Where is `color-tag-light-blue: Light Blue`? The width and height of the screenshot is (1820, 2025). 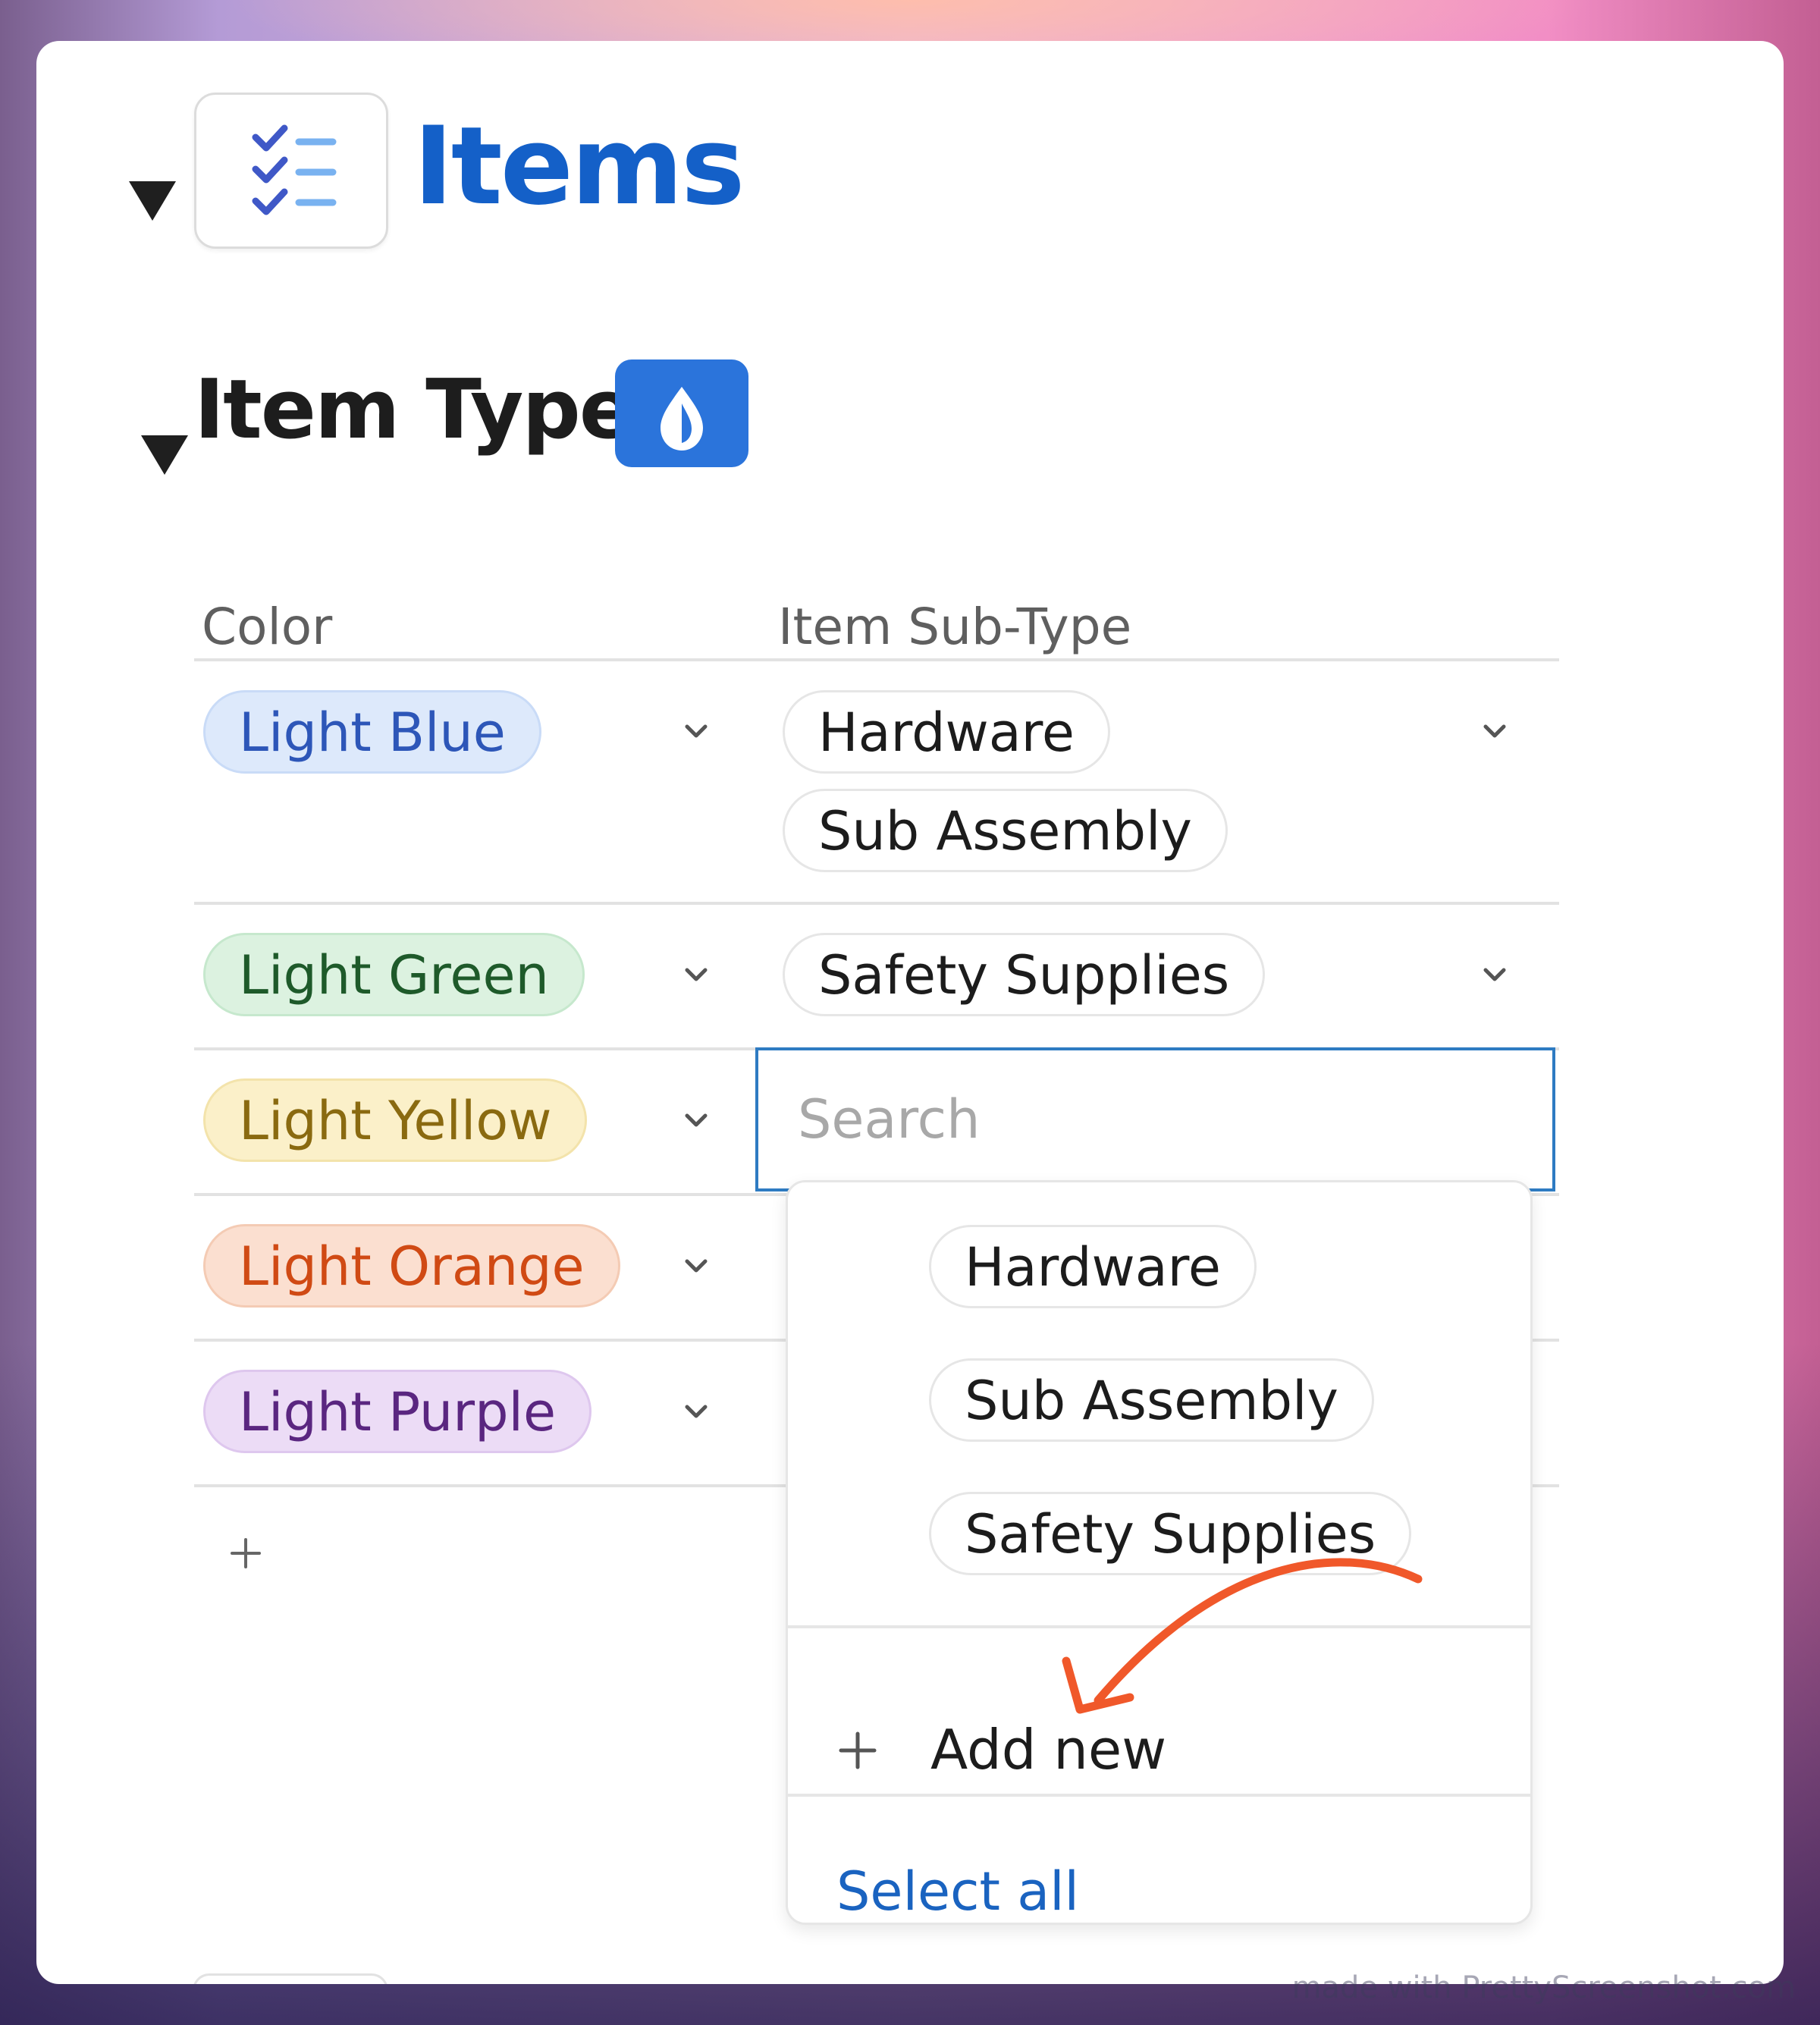
color-tag-light-blue: Light Blue is located at coordinates (372, 732).